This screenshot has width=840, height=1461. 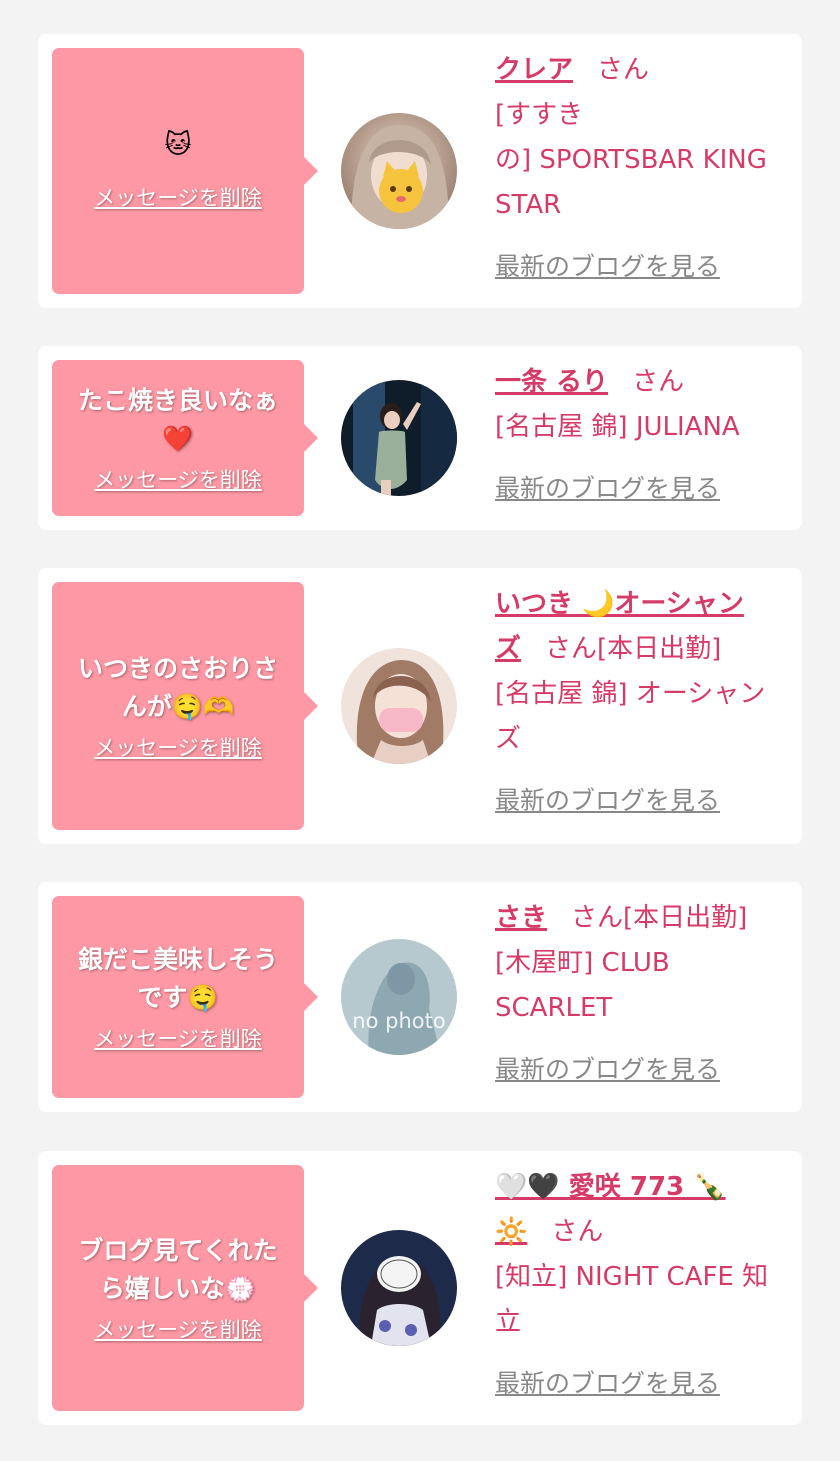 I want to click on cast-info: さき さん[本日出勤] [木屋町] CLUB SCARLET 最新のブログを見る, so click(x=643, y=994).